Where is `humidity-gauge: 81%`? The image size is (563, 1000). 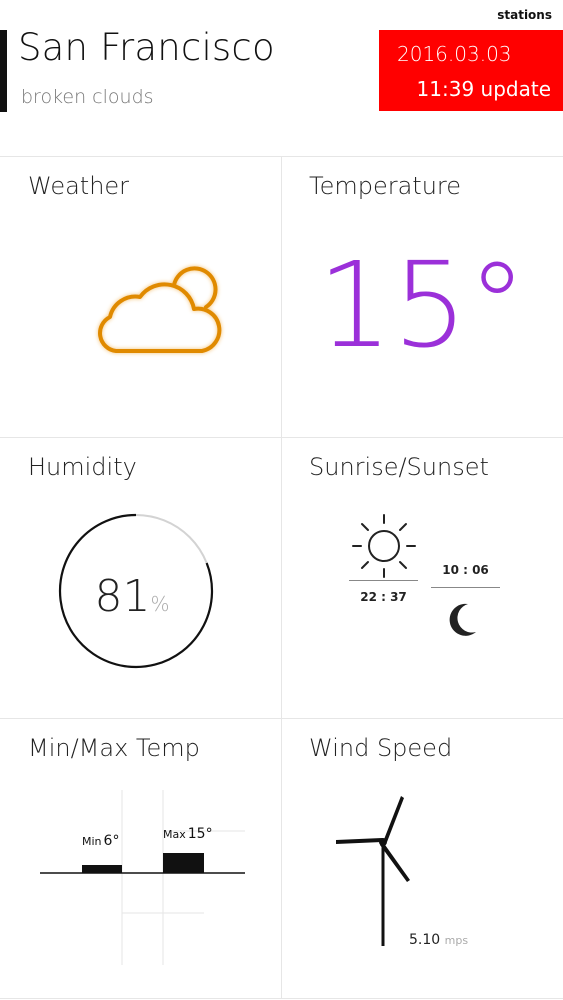
humidity-gauge: 81% is located at coordinates (136, 591).